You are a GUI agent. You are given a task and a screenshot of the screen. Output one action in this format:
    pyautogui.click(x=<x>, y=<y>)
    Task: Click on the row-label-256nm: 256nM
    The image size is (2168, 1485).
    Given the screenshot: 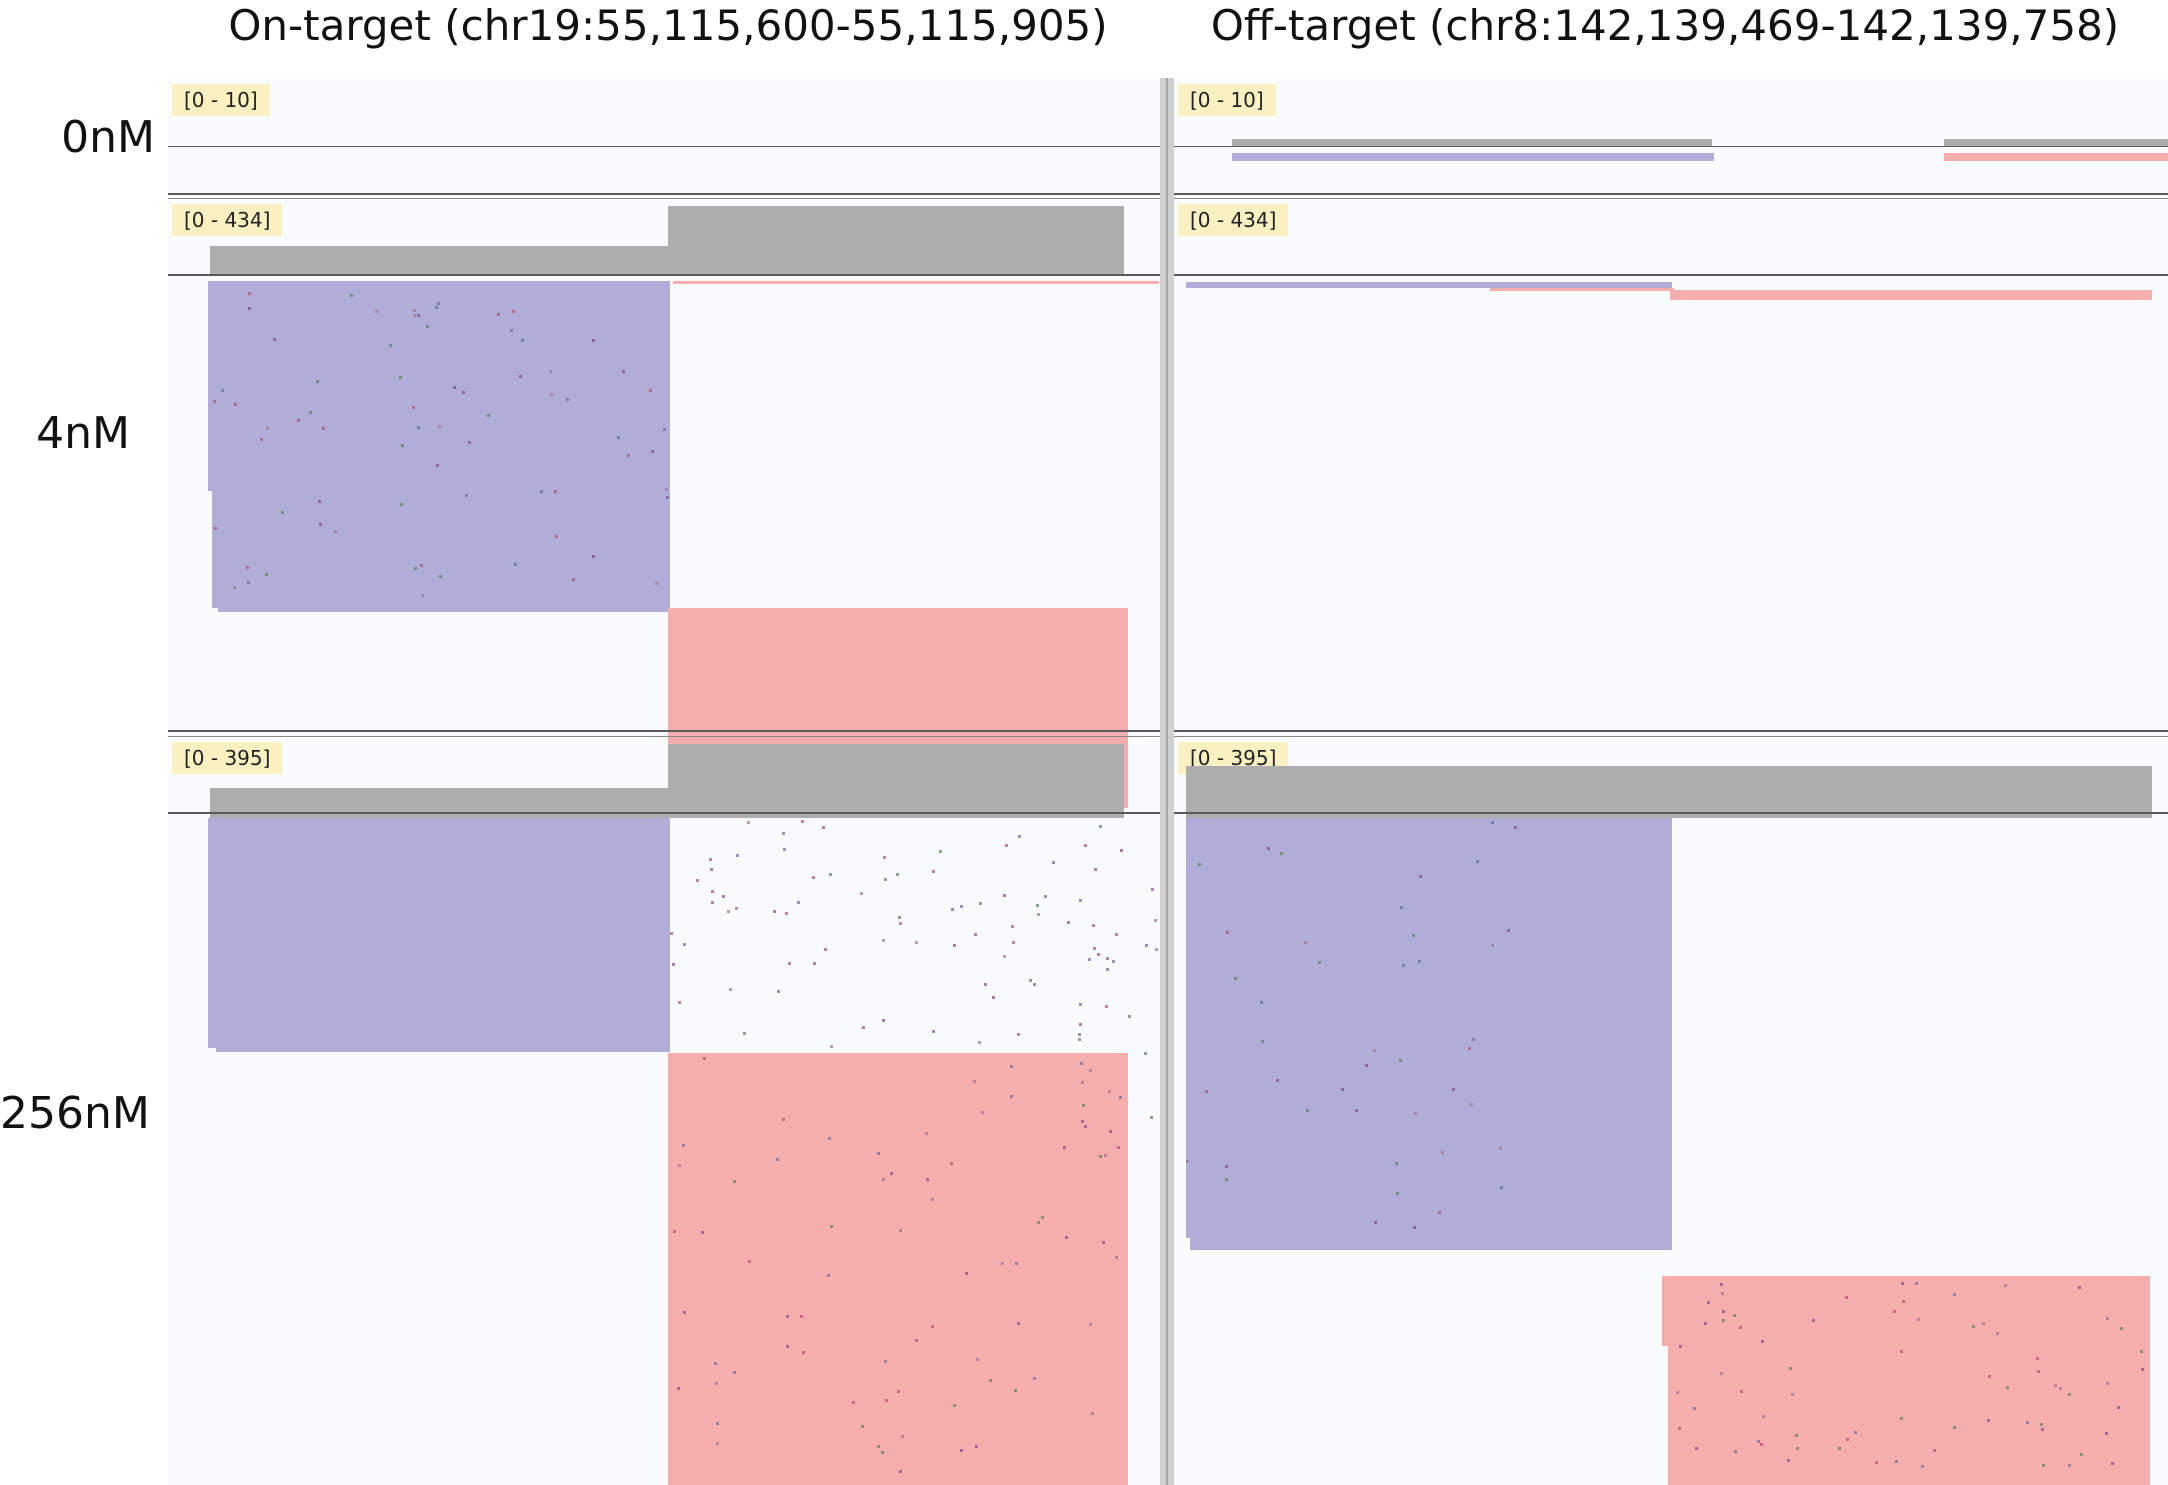 What is the action you would take?
    pyautogui.click(x=75, y=1113)
    